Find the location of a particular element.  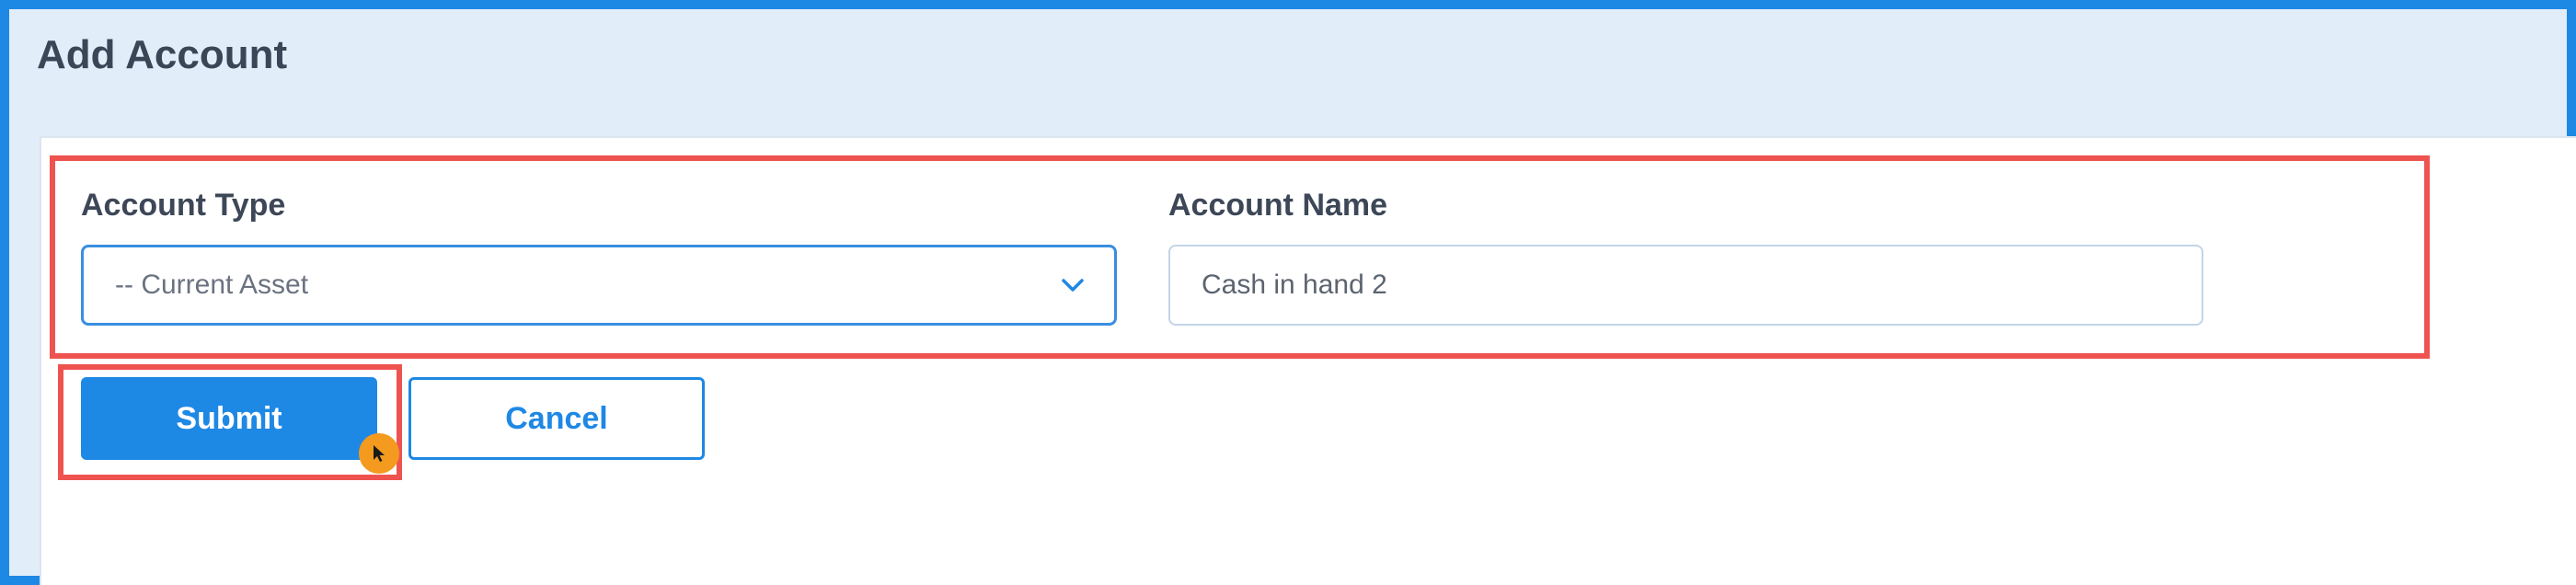

account-name-input is located at coordinates (1685, 285).